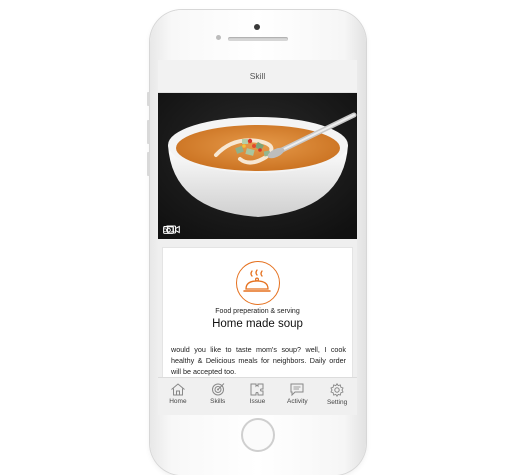 The width and height of the screenshot is (515, 475). What do you see at coordinates (297, 401) in the screenshot?
I see `tab-activity-label: Activity` at bounding box center [297, 401].